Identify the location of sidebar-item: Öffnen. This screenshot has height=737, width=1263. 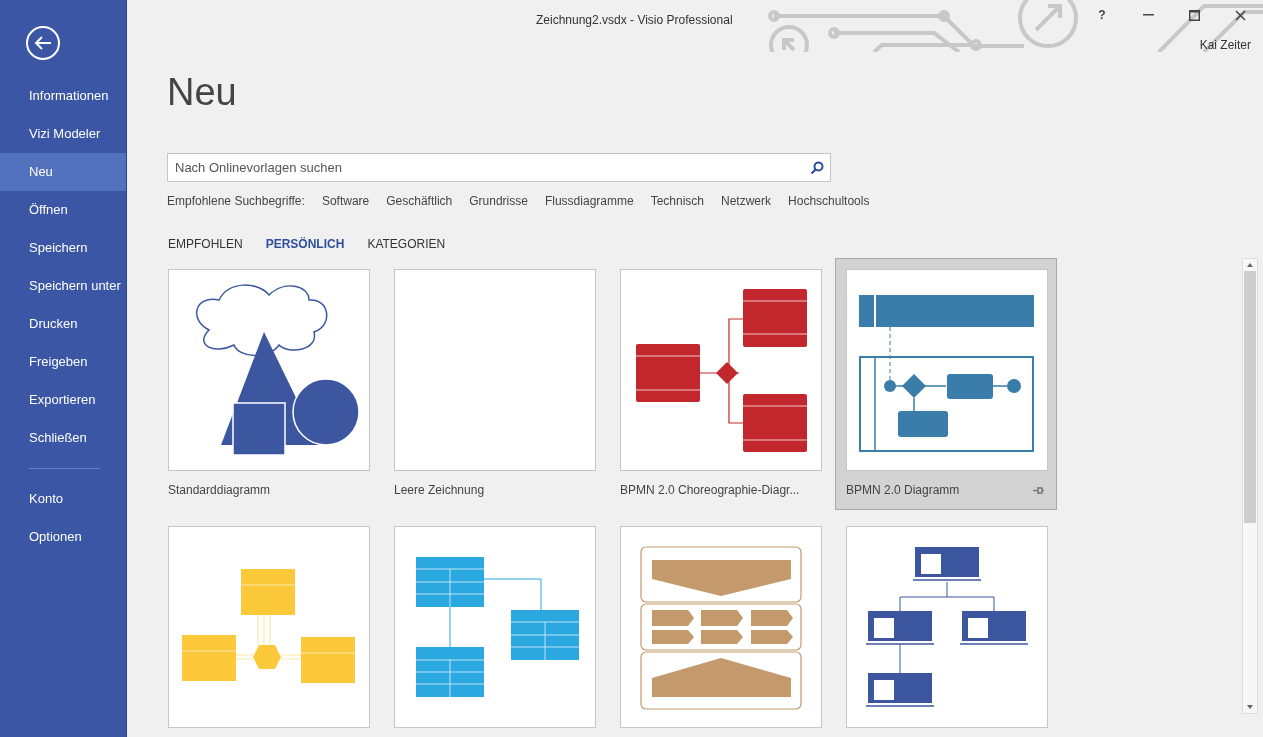
(63, 210).